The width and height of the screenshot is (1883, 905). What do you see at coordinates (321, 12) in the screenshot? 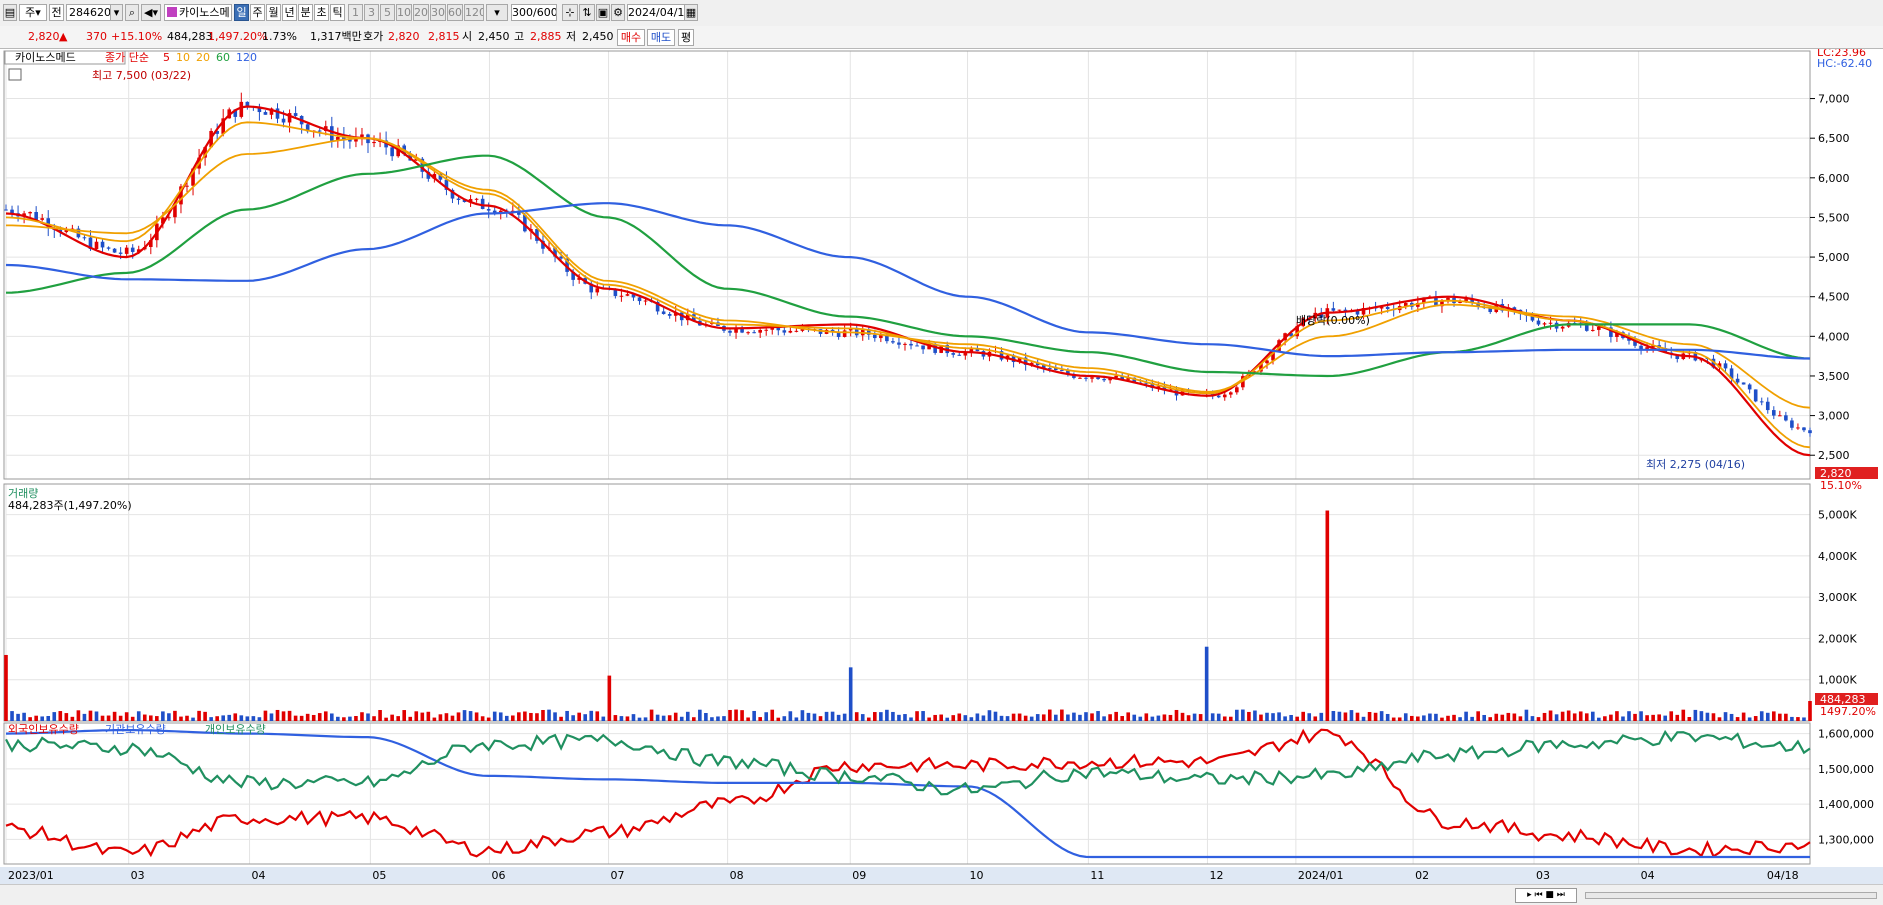
I see `period-second: 초` at bounding box center [321, 12].